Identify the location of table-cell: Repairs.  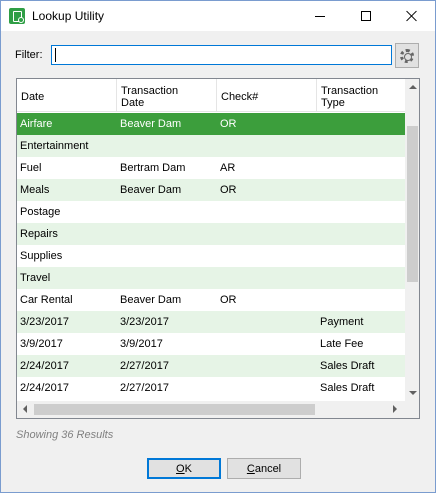
(39, 234).